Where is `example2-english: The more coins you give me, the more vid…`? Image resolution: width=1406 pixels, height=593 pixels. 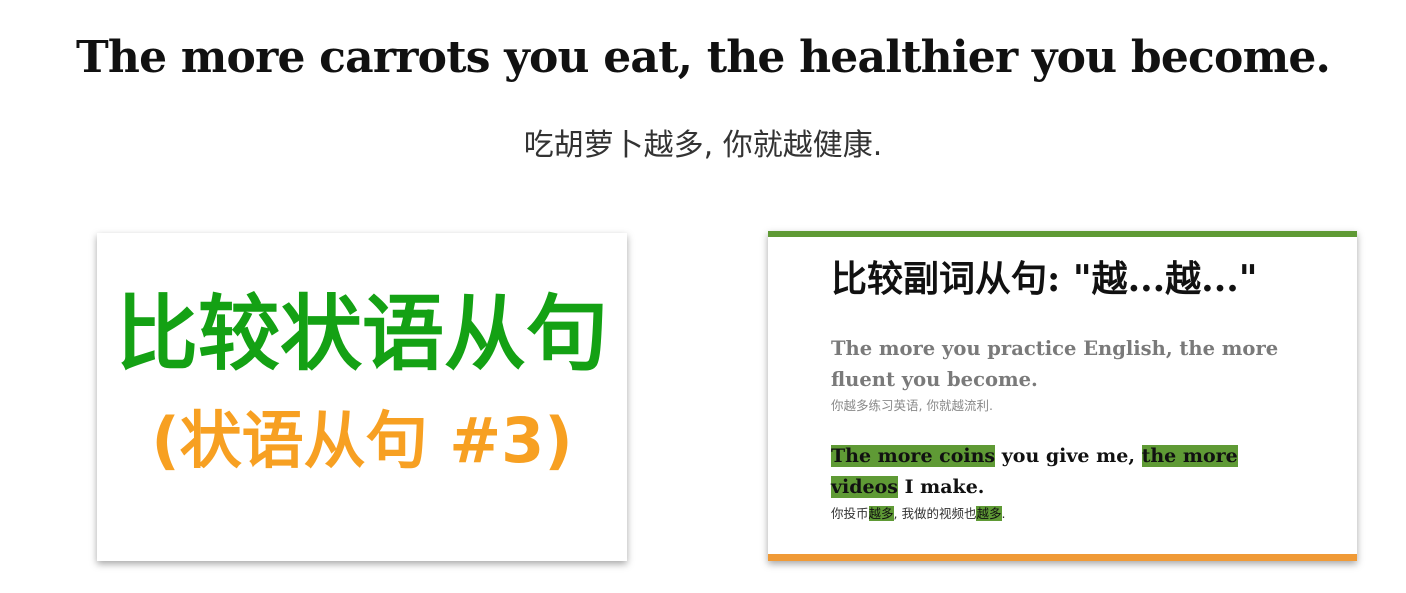
example2-english: The more coins you give me, the more vid… is located at coordinates (1071, 472).